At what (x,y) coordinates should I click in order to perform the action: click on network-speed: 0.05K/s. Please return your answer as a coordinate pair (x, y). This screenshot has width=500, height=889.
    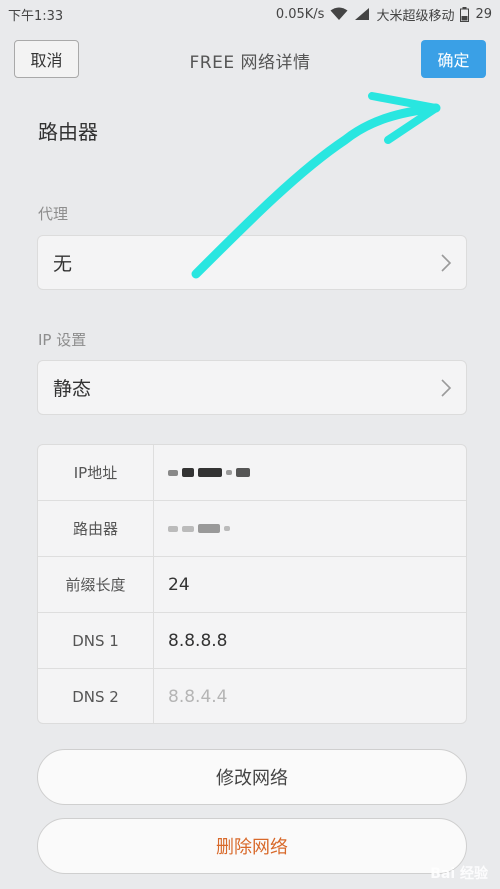
    Looking at the image, I should click on (300, 14).